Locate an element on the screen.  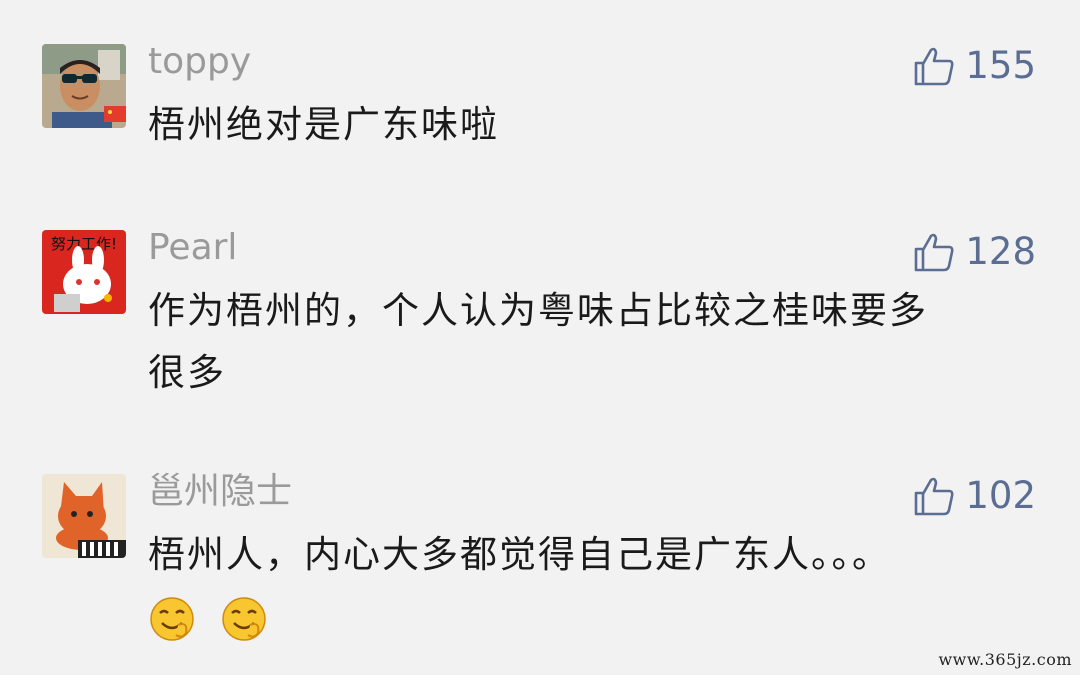
like-button: 102 is located at coordinates (974, 496).